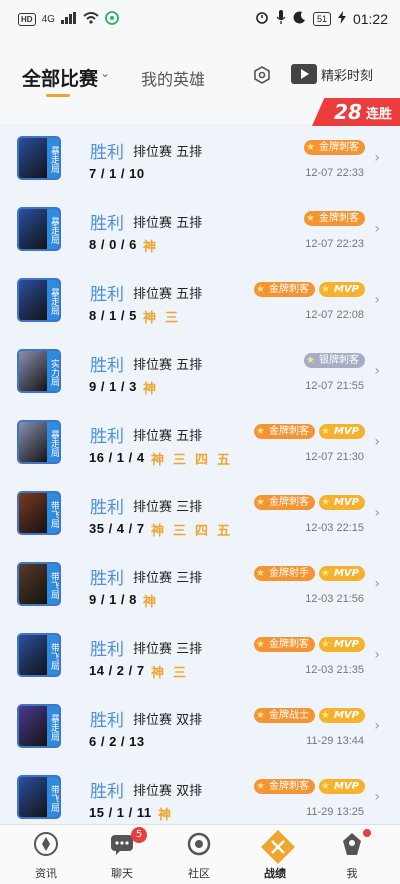 The width and height of the screenshot is (400, 884). What do you see at coordinates (199, 855) in the screenshot?
I see `tab-community: 社区` at bounding box center [199, 855].